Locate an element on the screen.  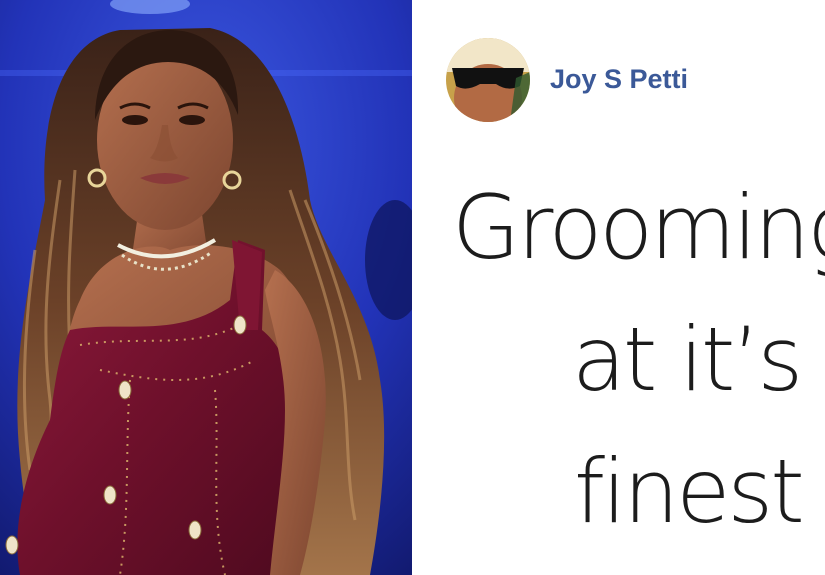
author-avatar is located at coordinates (488, 80).